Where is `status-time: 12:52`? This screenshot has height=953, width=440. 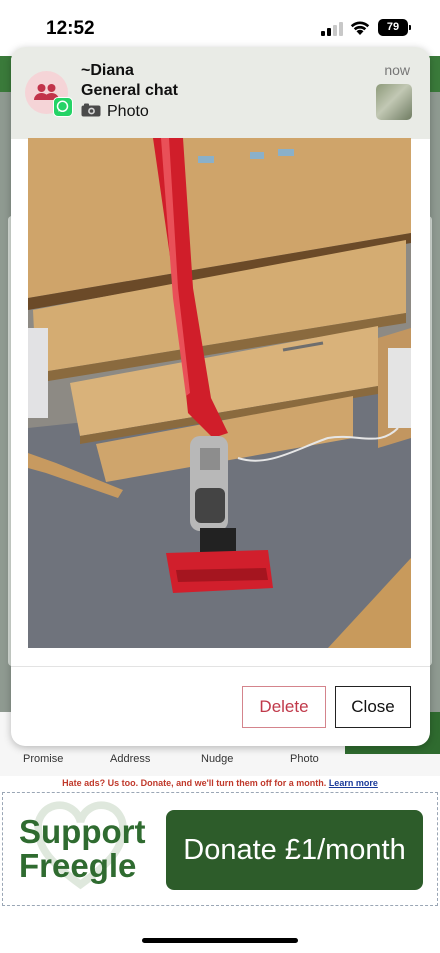 status-time: 12:52 is located at coordinates (70, 28).